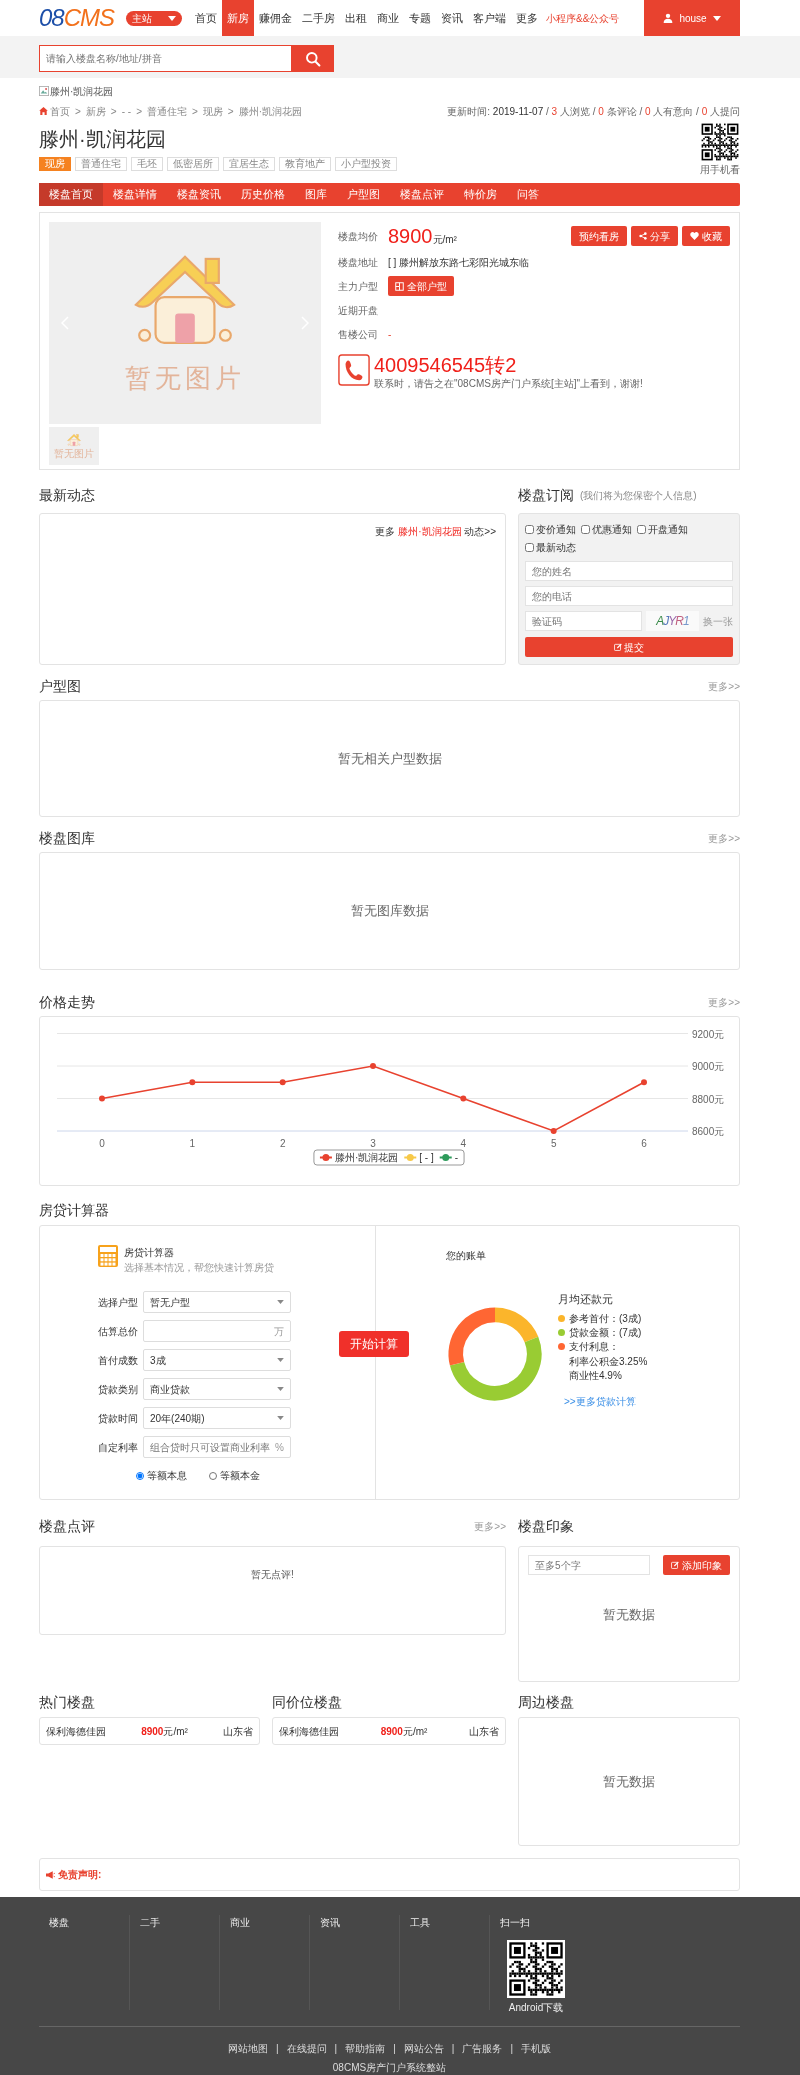 Image resolution: width=800 pixels, height=2075 pixels. What do you see at coordinates (316, 194) in the screenshot?
I see `tab: 图库` at bounding box center [316, 194].